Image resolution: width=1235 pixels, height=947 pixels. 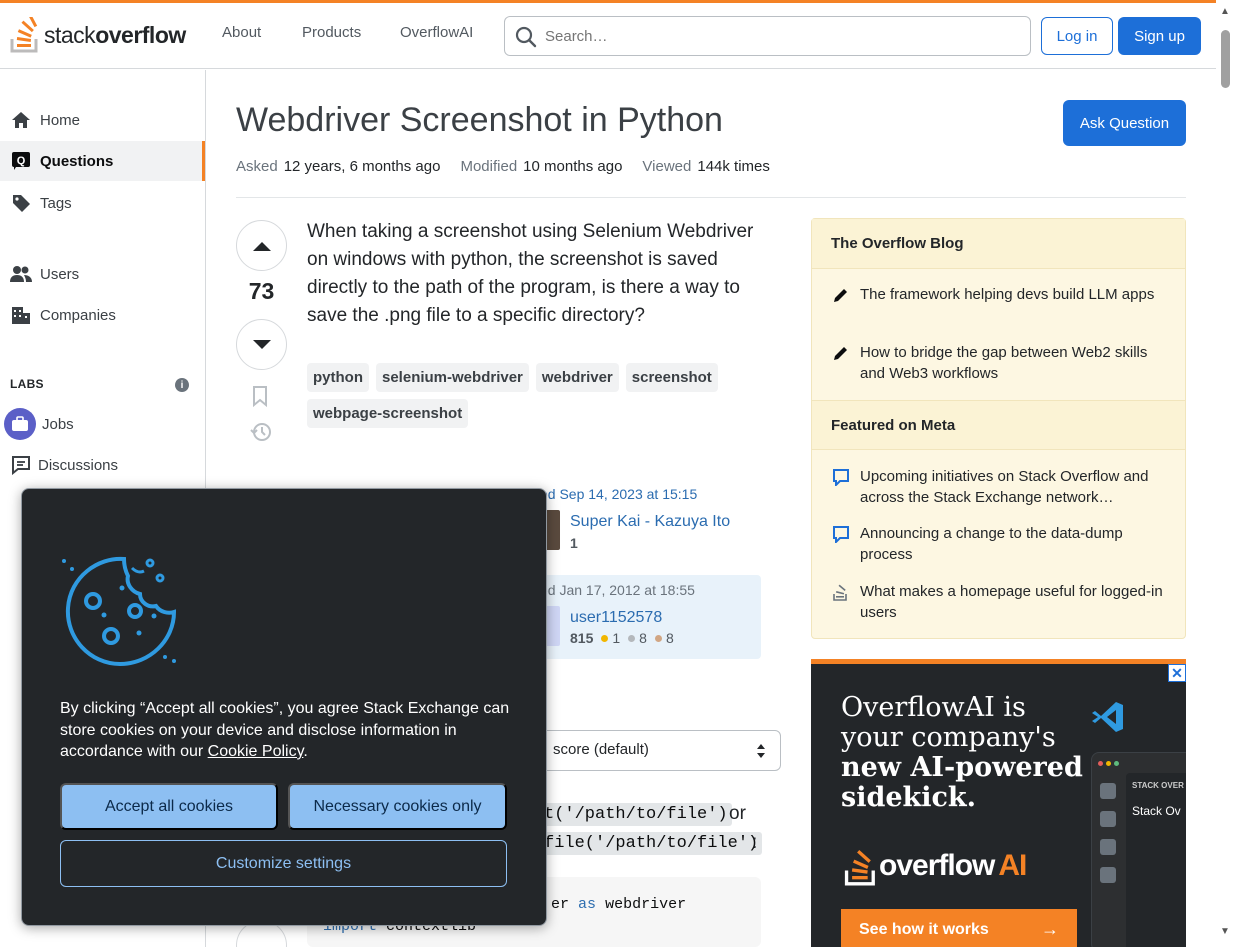 What do you see at coordinates (909, 797) in the screenshot?
I see `ad-headline-line: sidekick.` at bounding box center [909, 797].